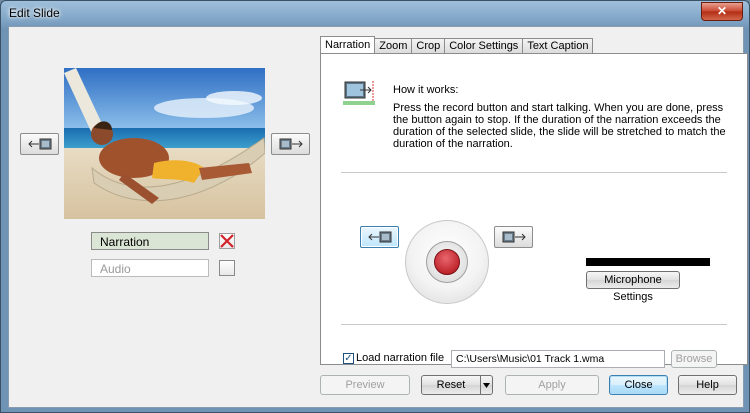  I want to click on window-title: Edit Slide, so click(34, 13).